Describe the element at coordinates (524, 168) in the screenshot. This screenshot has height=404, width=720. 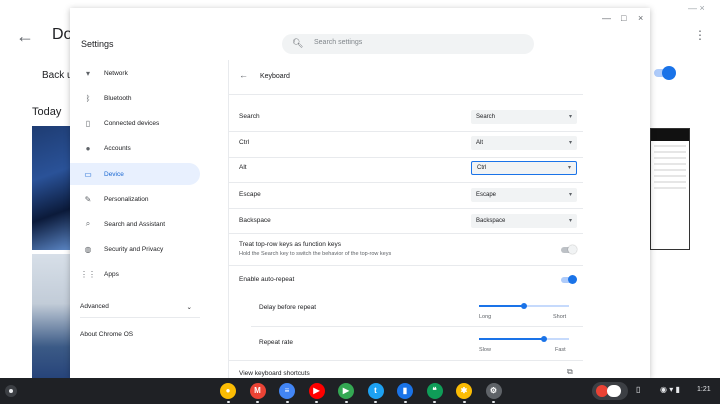
I see `alt-key-select: Ctrl ▾` at that location.